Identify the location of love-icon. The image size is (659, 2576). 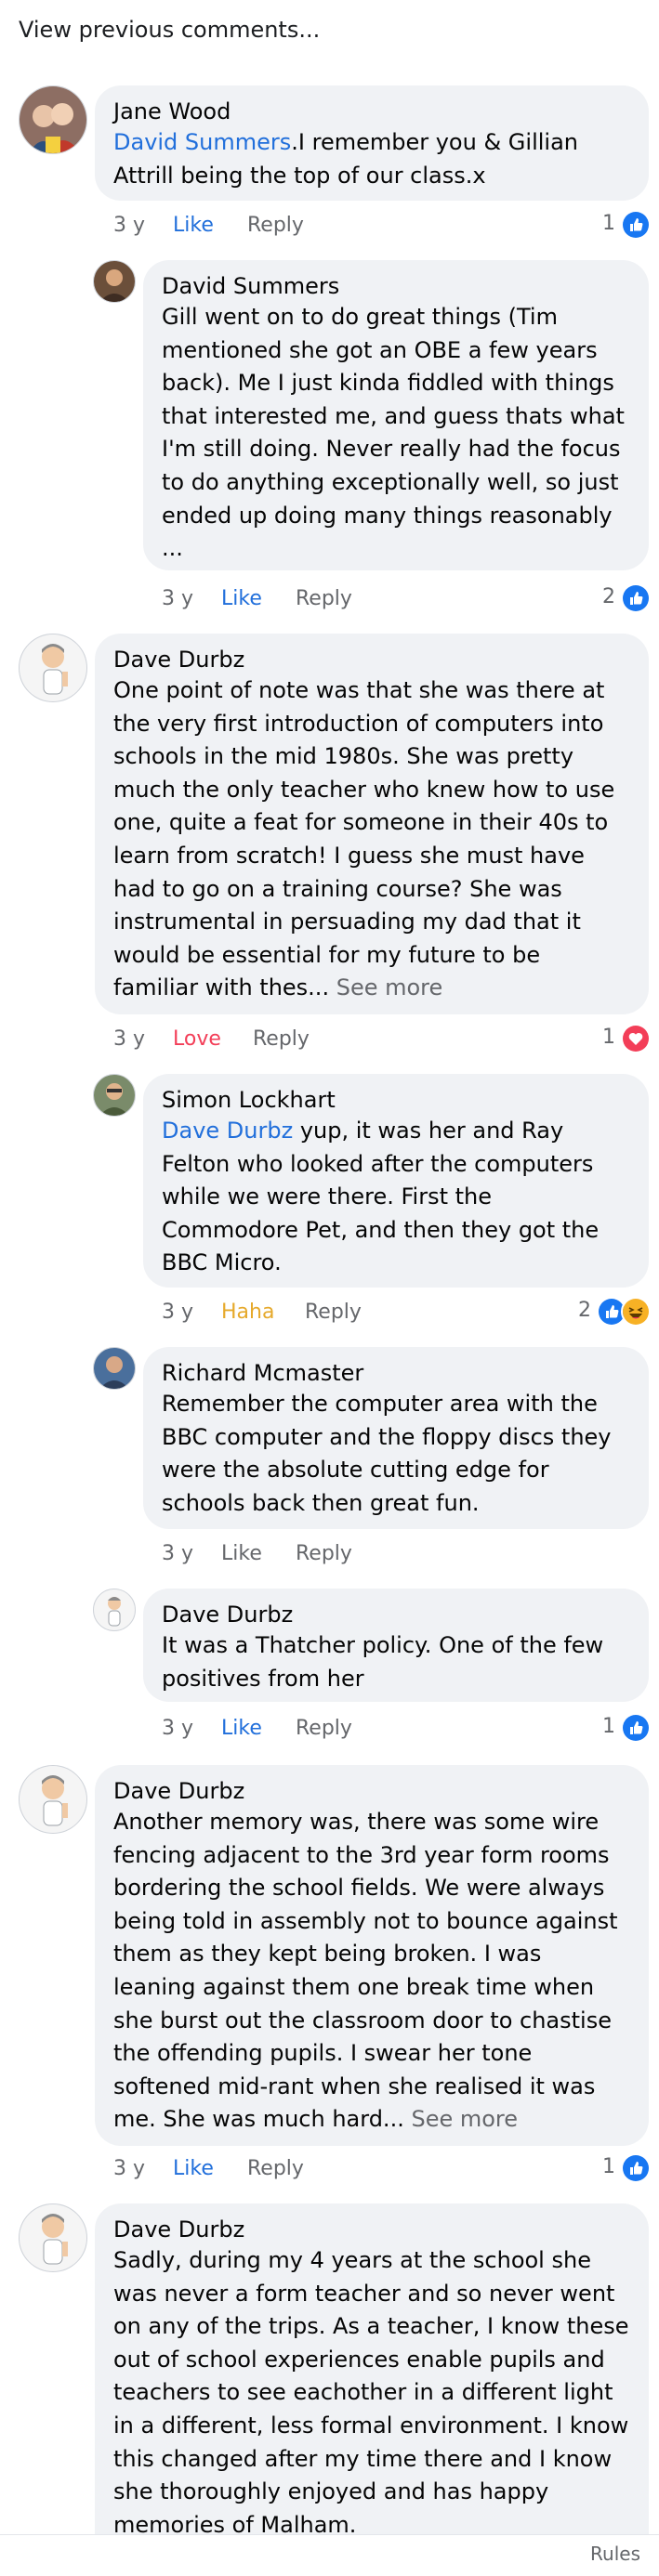
(636, 1038).